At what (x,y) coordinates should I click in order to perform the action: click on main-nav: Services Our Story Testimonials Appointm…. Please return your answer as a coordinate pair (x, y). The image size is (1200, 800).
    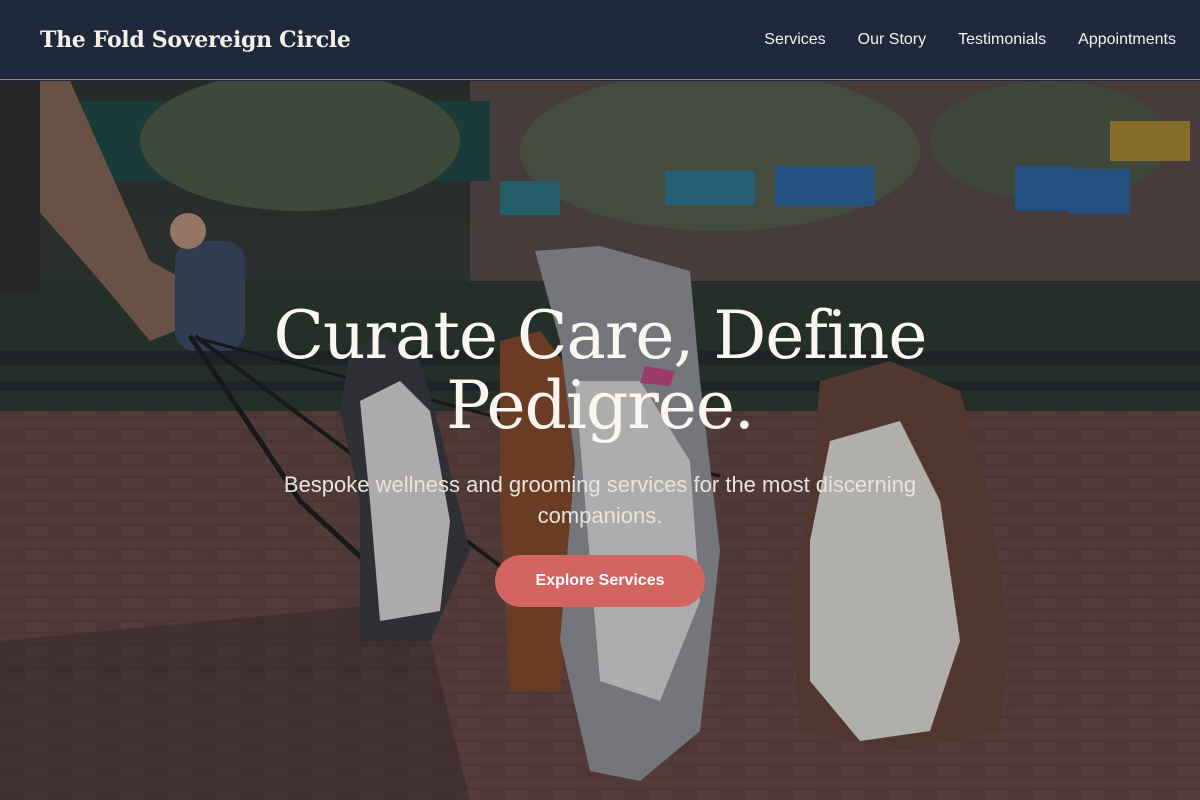
    Looking at the image, I should click on (970, 40).